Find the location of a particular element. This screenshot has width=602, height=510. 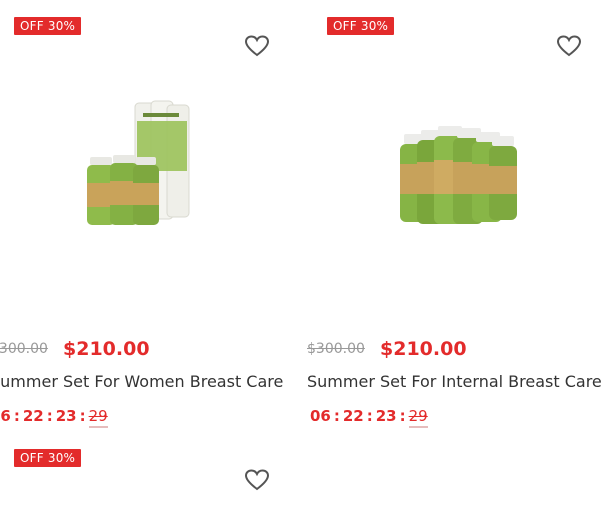

product-card: OFF 30% is located at coordinates (145, 475).